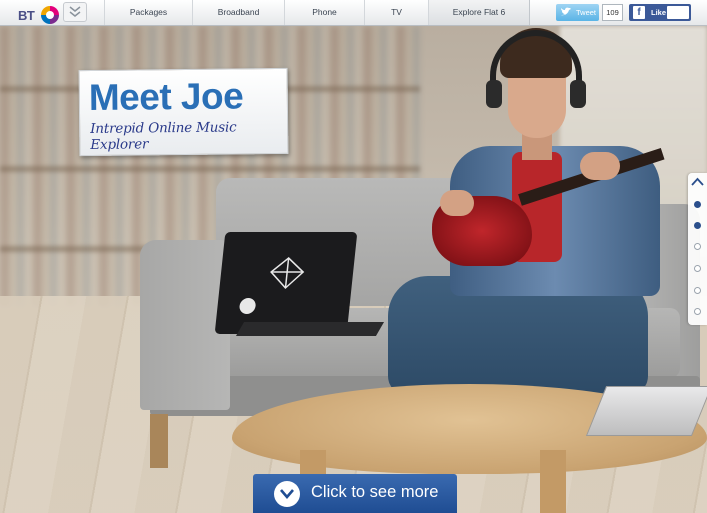 The height and width of the screenshot is (513, 707). I want to click on see-more-button: Click to see more, so click(355, 493).